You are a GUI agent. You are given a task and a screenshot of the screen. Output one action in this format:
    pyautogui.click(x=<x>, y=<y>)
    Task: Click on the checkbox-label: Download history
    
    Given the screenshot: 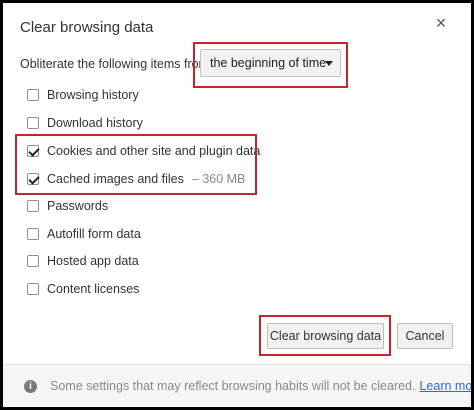 What is the action you would take?
    pyautogui.click(x=95, y=123)
    